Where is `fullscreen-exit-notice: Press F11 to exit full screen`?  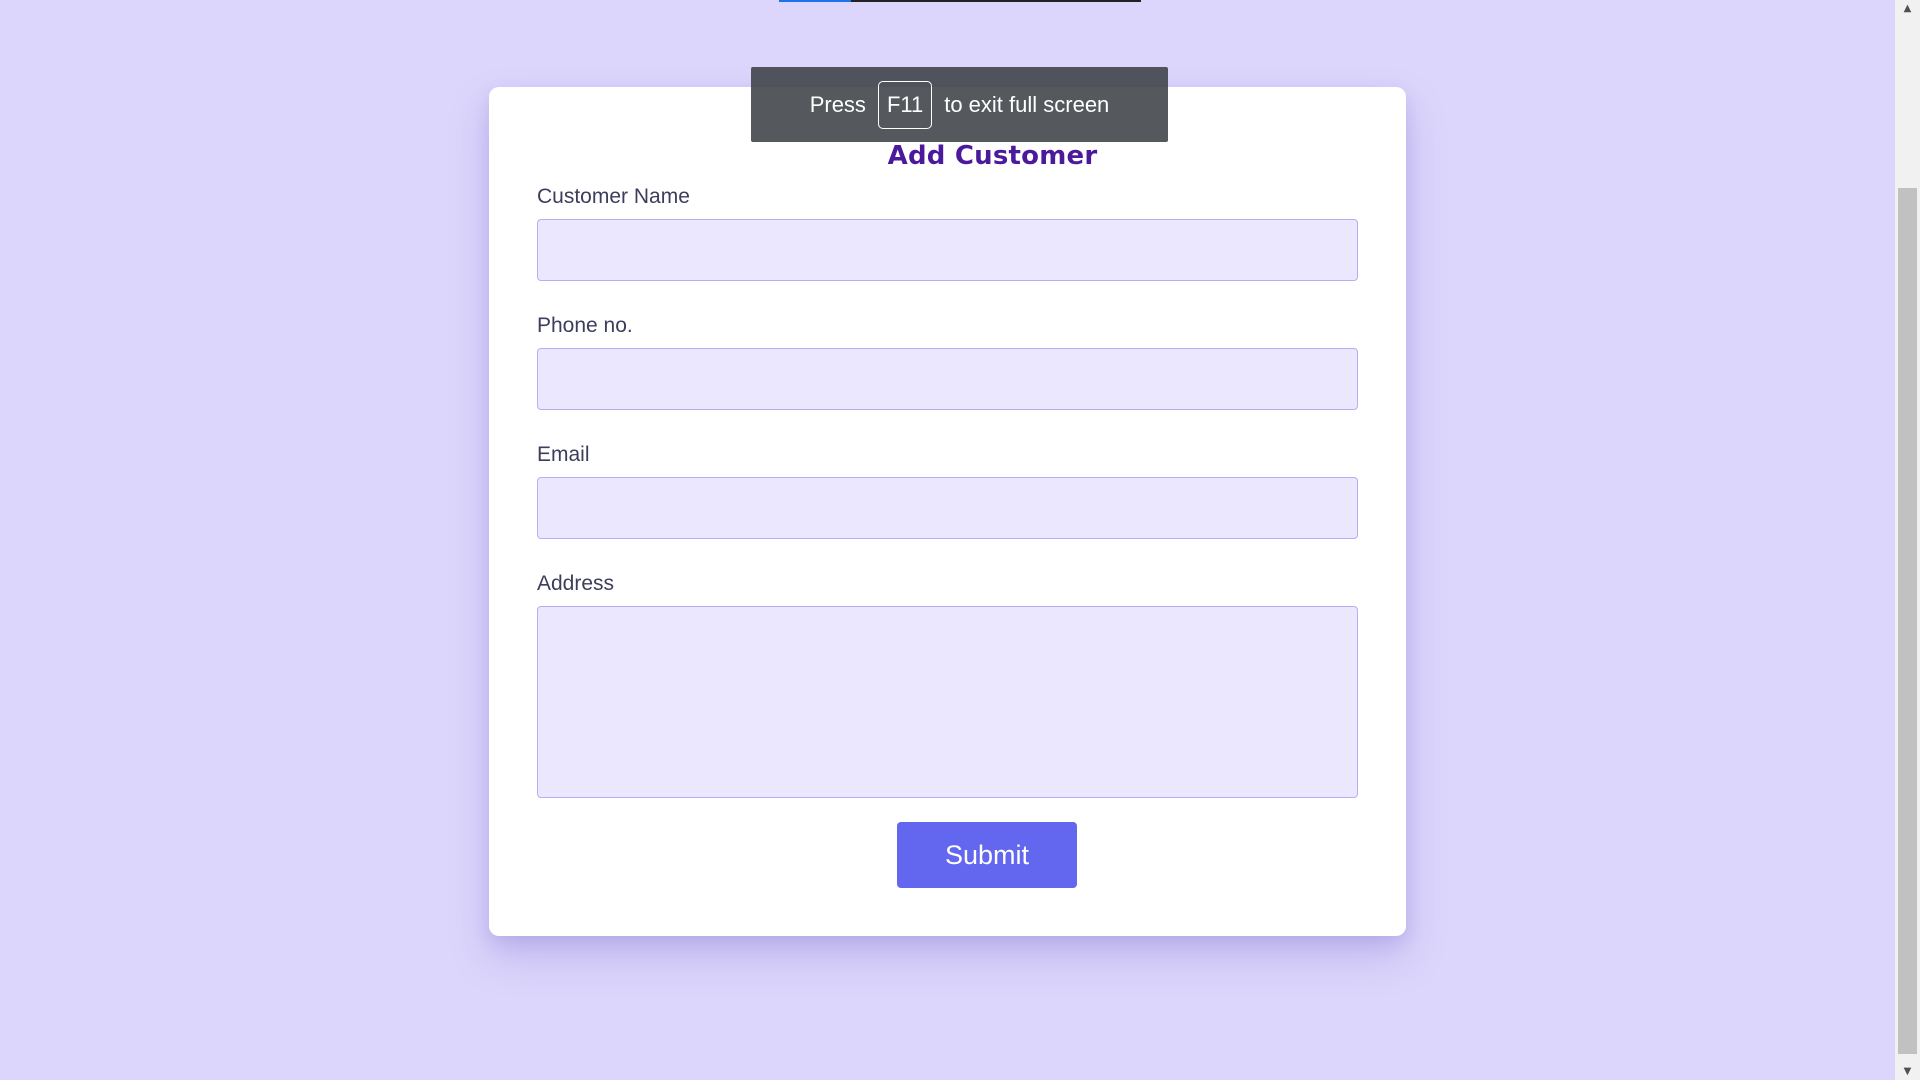 fullscreen-exit-notice: Press F11 to exit full screen is located at coordinates (959, 104).